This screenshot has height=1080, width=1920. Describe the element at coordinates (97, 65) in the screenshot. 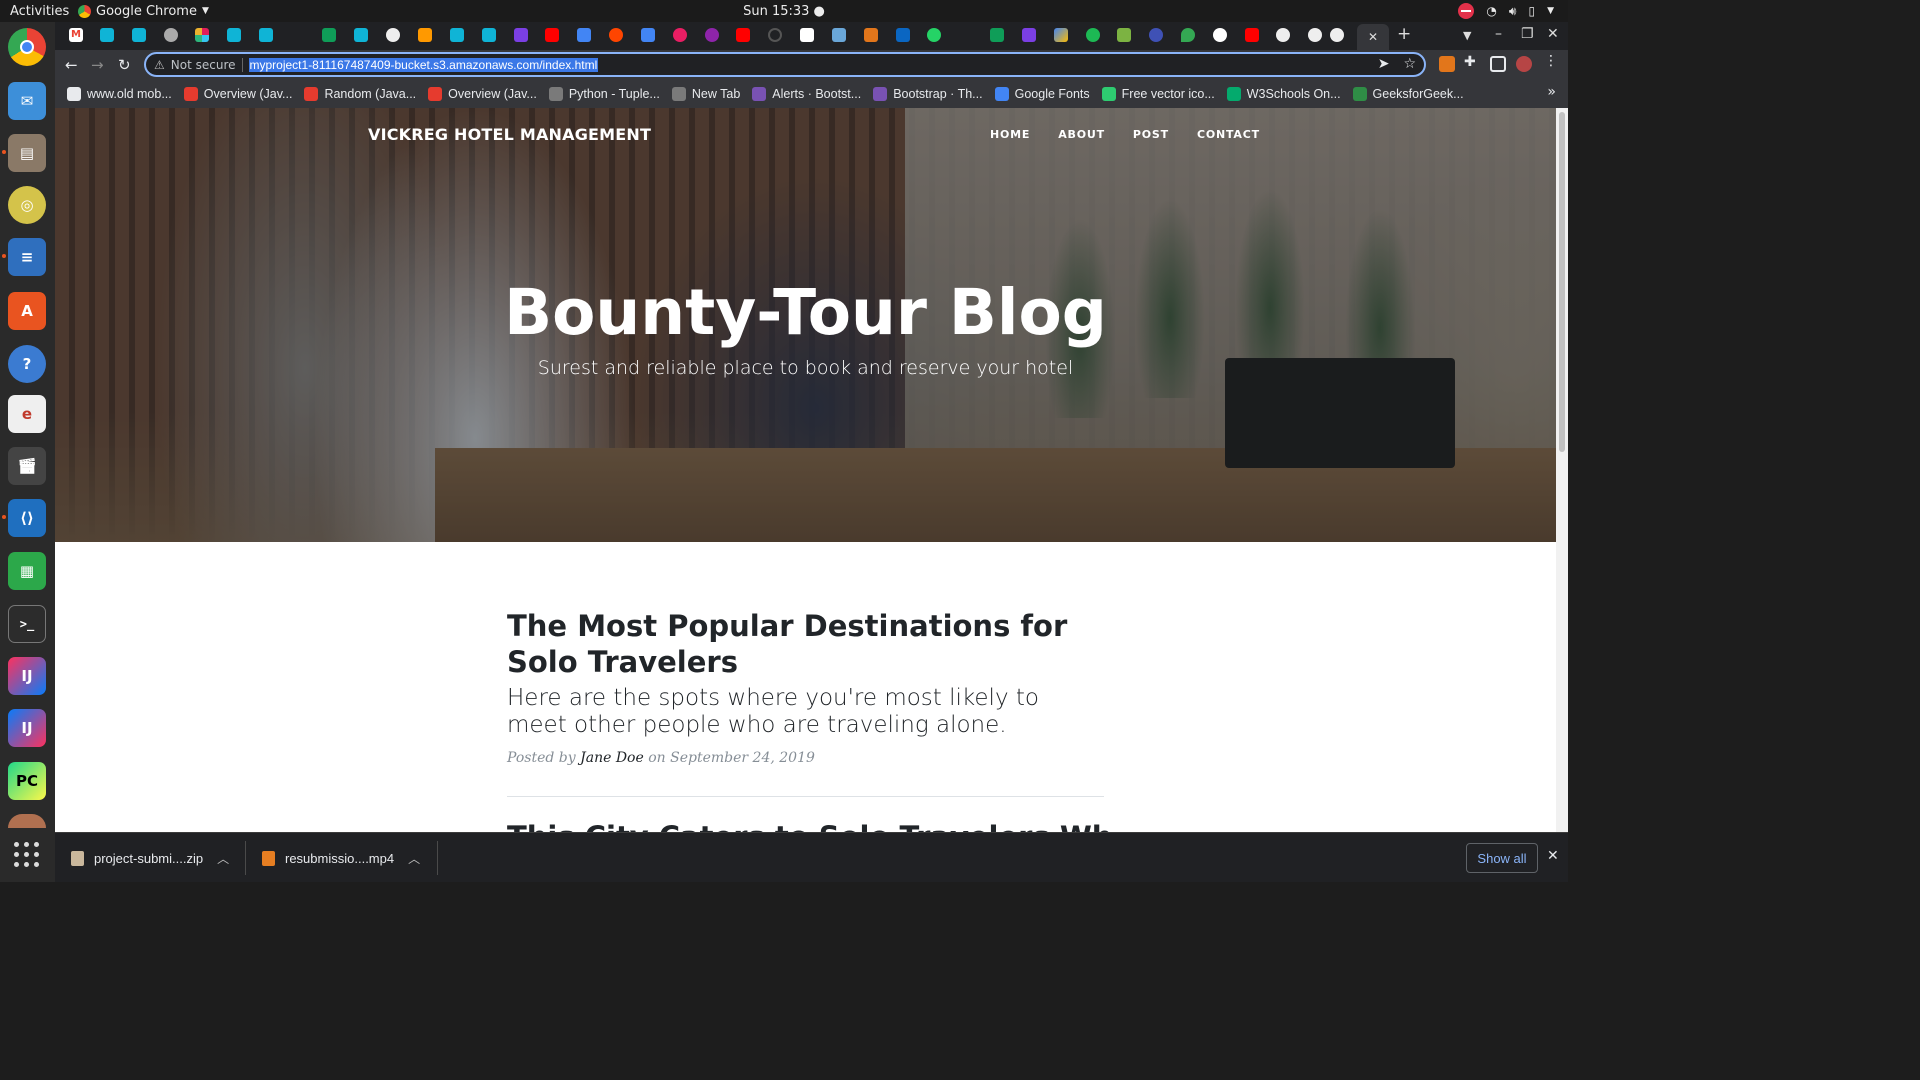

I see `forward-button: →` at that location.